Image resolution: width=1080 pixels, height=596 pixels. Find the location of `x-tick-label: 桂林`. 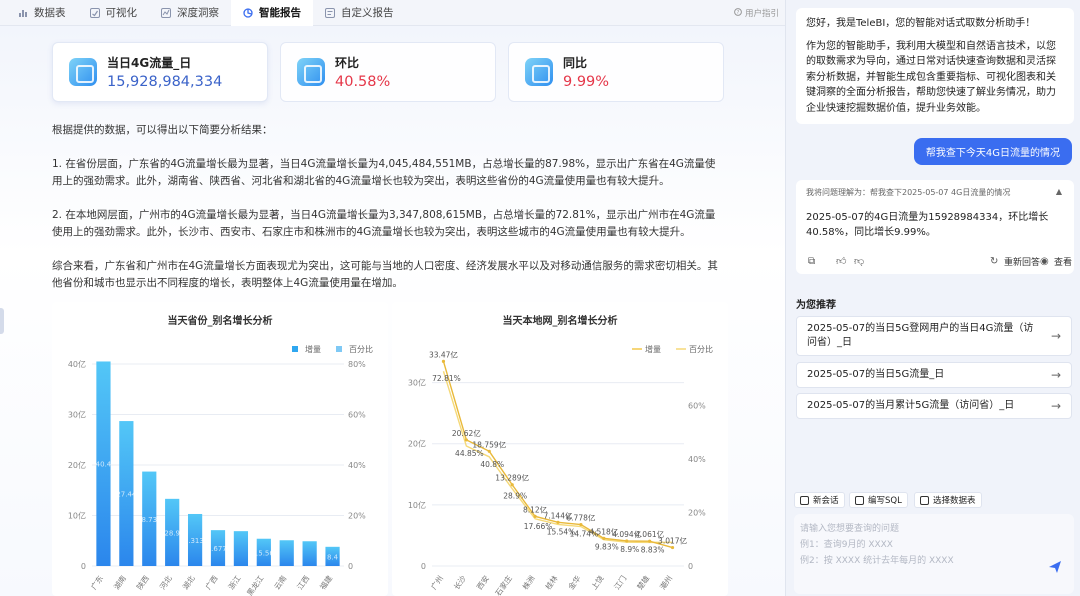

x-tick-label: 桂林 is located at coordinates (551, 582).